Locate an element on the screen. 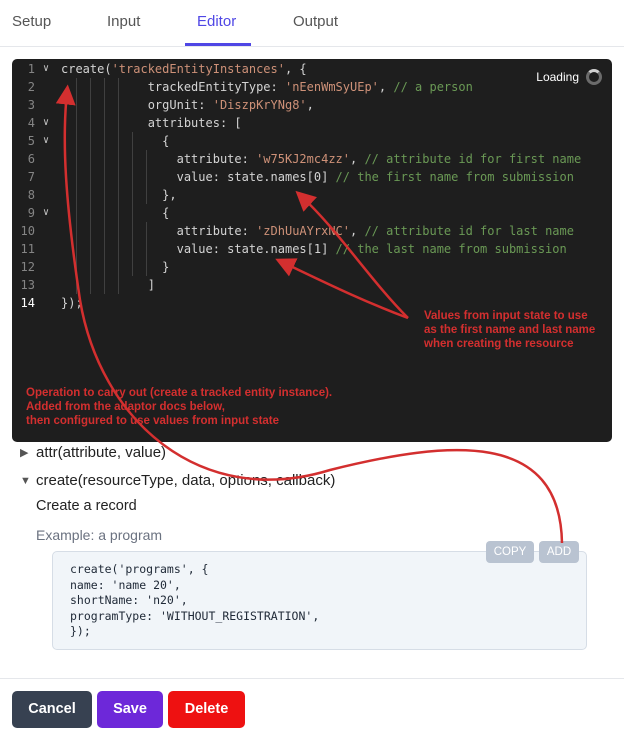 The width and height of the screenshot is (624, 741). line-number: 8 is located at coordinates (31, 195).